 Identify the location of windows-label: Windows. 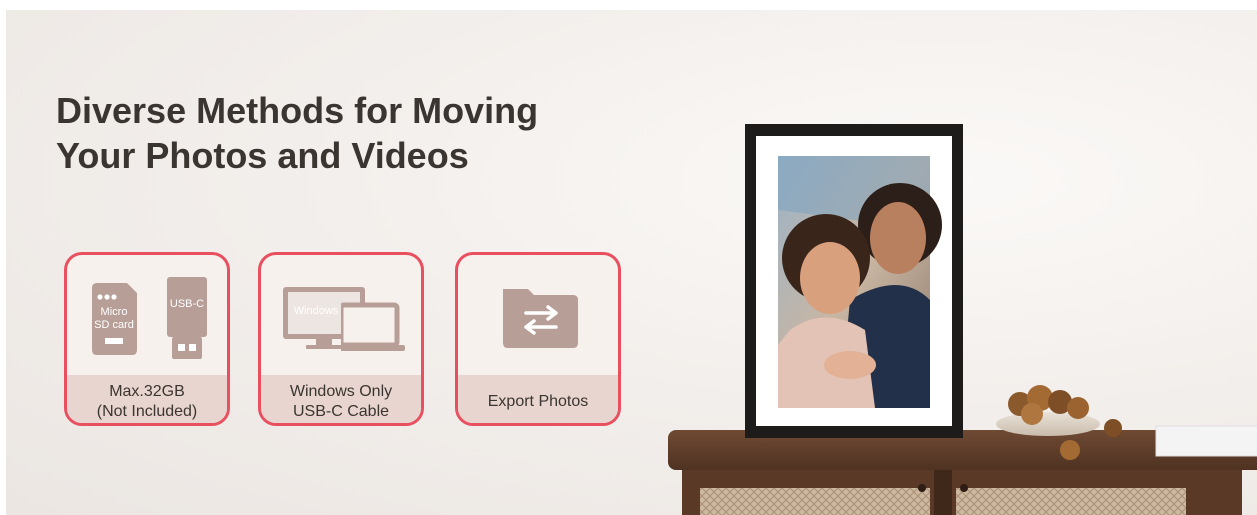
(316, 311).